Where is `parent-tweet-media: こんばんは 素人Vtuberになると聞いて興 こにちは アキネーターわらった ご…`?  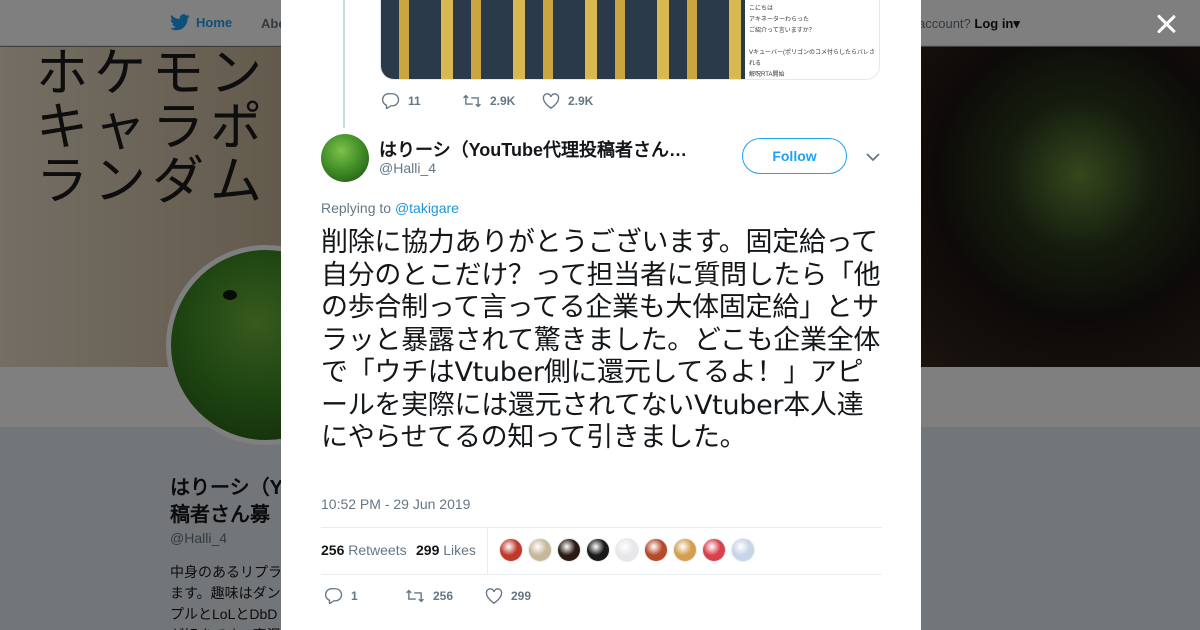
parent-tweet-media: こんばんは 素人Vtuberになると聞いて興 こにちは アキネーターわらった ご… is located at coordinates (630, 40).